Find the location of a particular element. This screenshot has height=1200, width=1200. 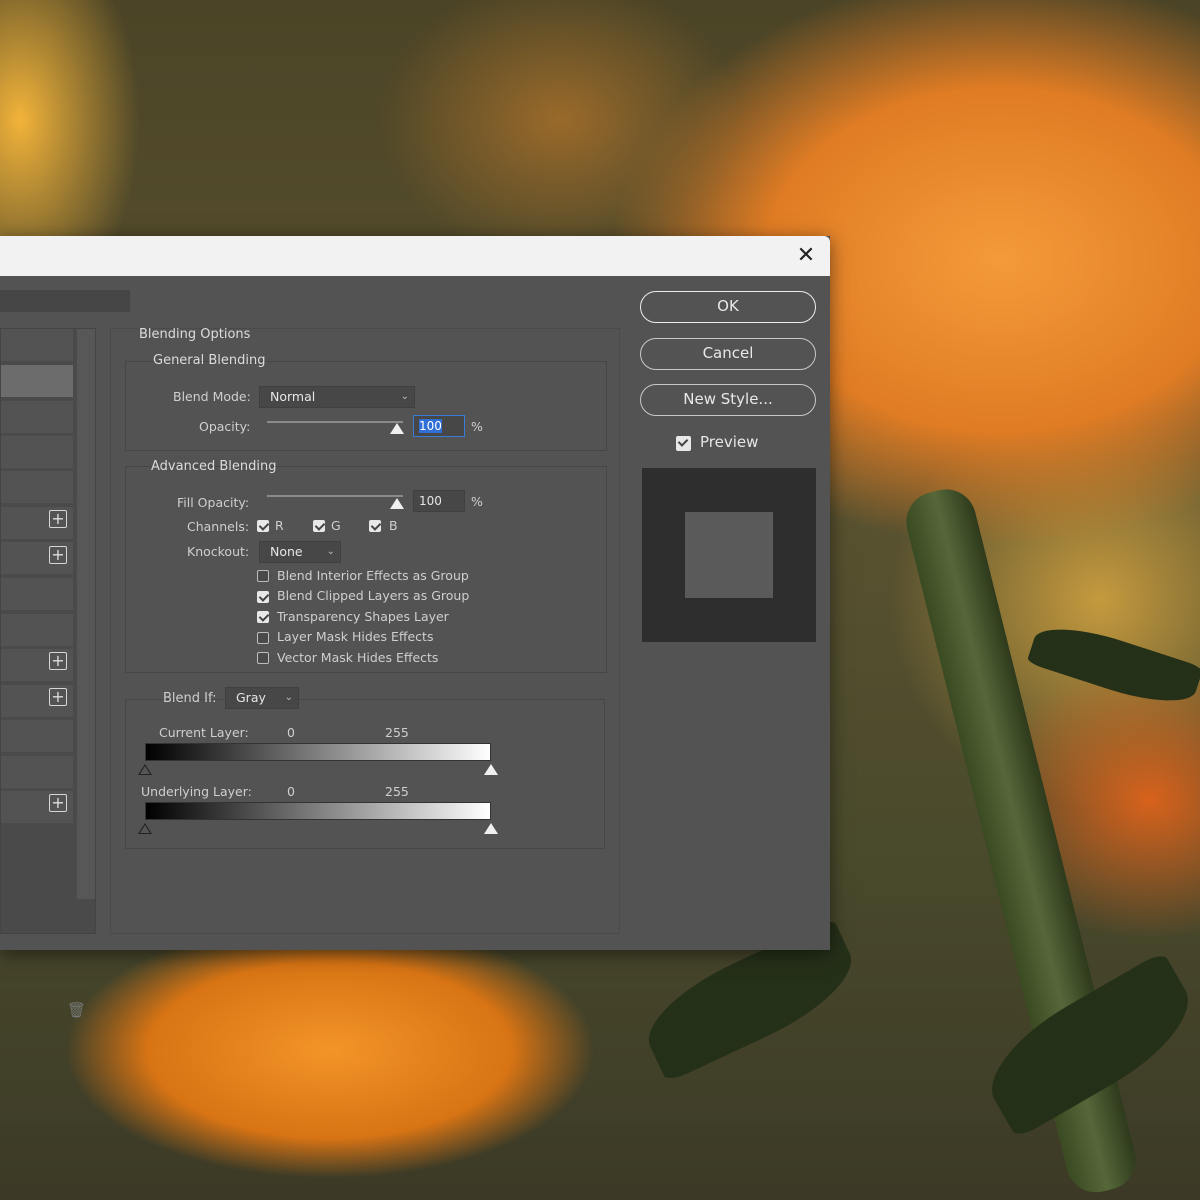

underlying-layer-black-slider is located at coordinates (145, 828).